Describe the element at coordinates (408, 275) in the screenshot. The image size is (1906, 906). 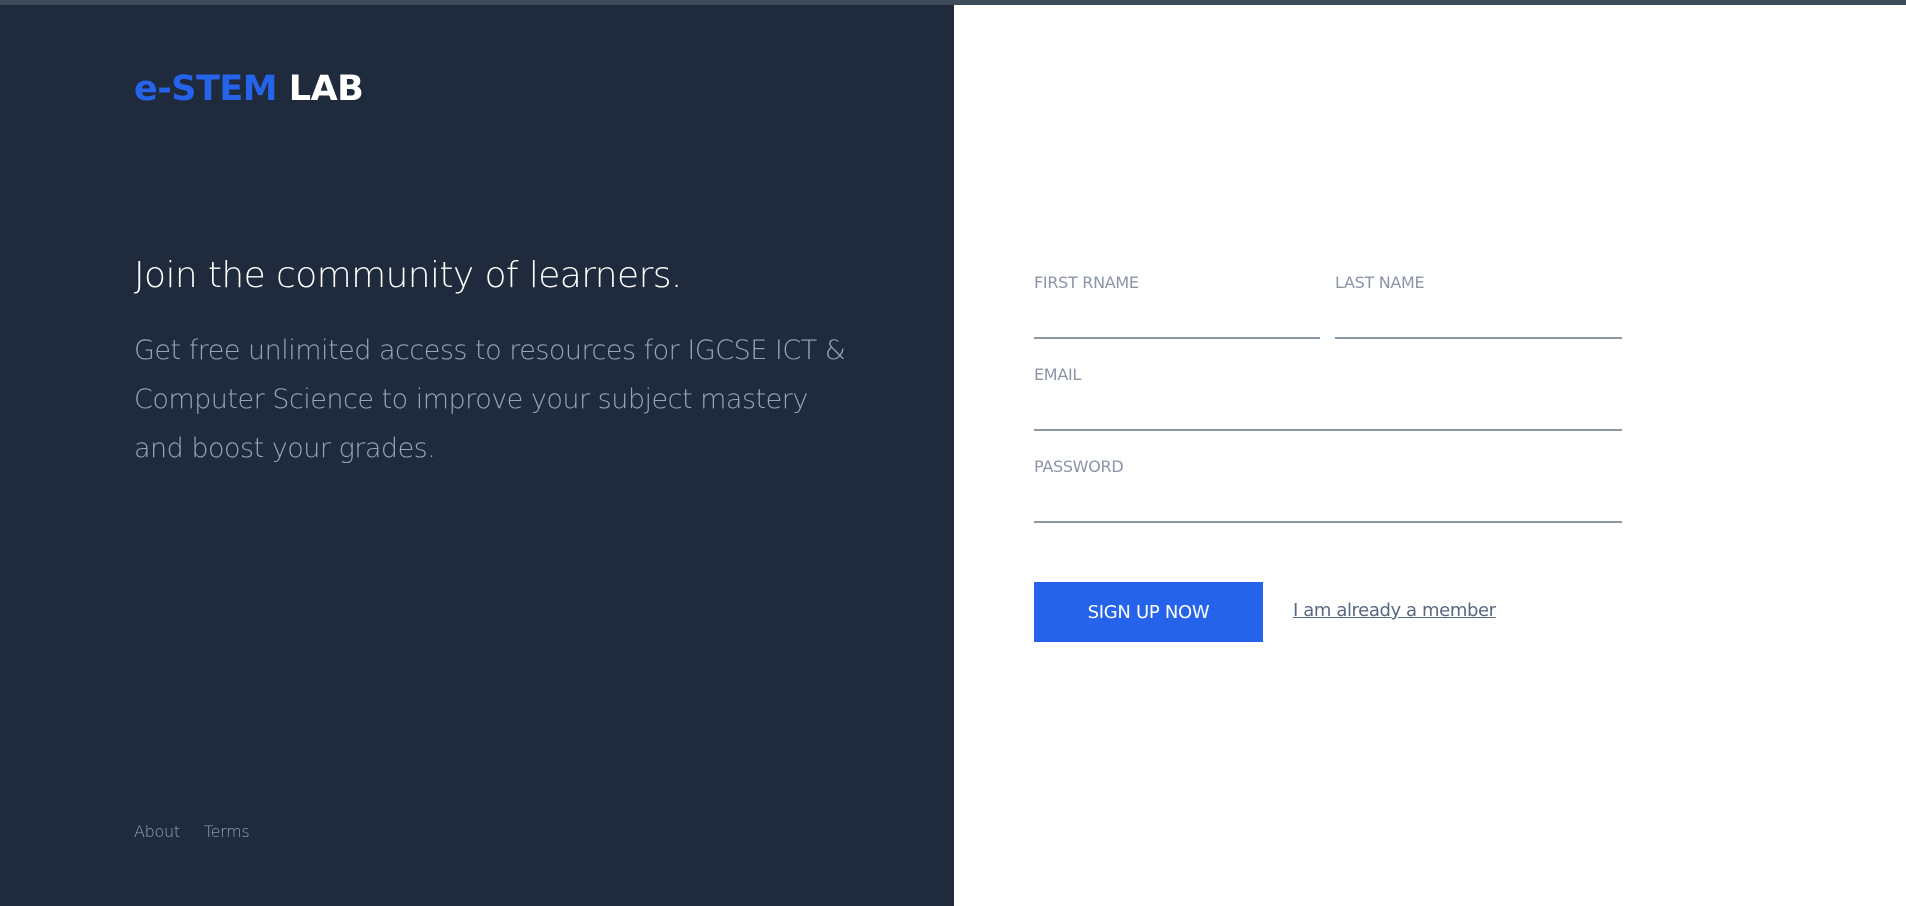
I see `hero-headline: Join the community of learners.` at that location.